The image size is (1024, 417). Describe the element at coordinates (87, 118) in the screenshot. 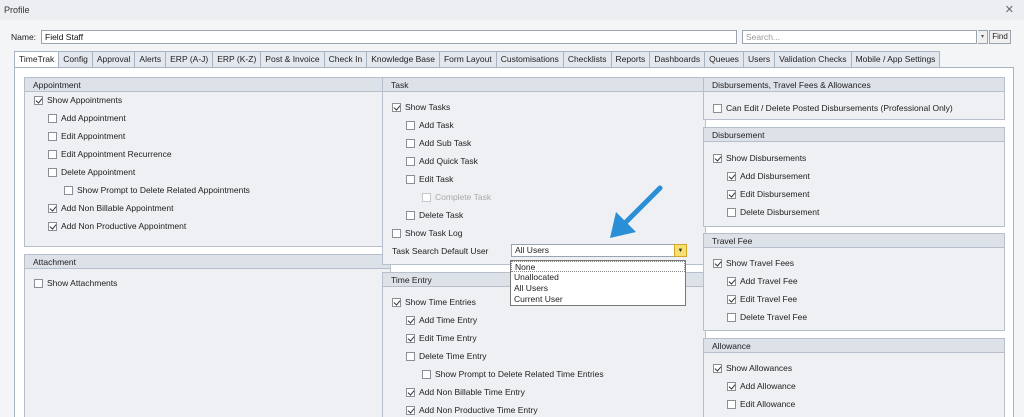

I see `appointment-option: Add Appointment` at that location.